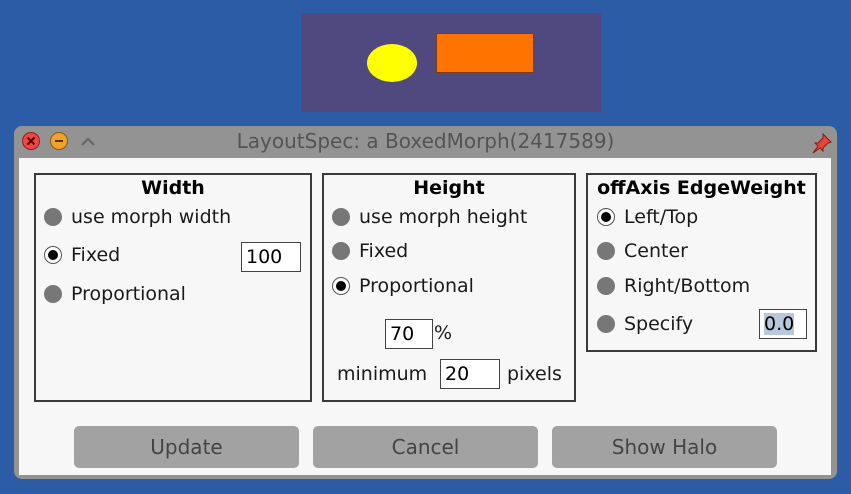  I want to click on close-button, so click(31, 141).